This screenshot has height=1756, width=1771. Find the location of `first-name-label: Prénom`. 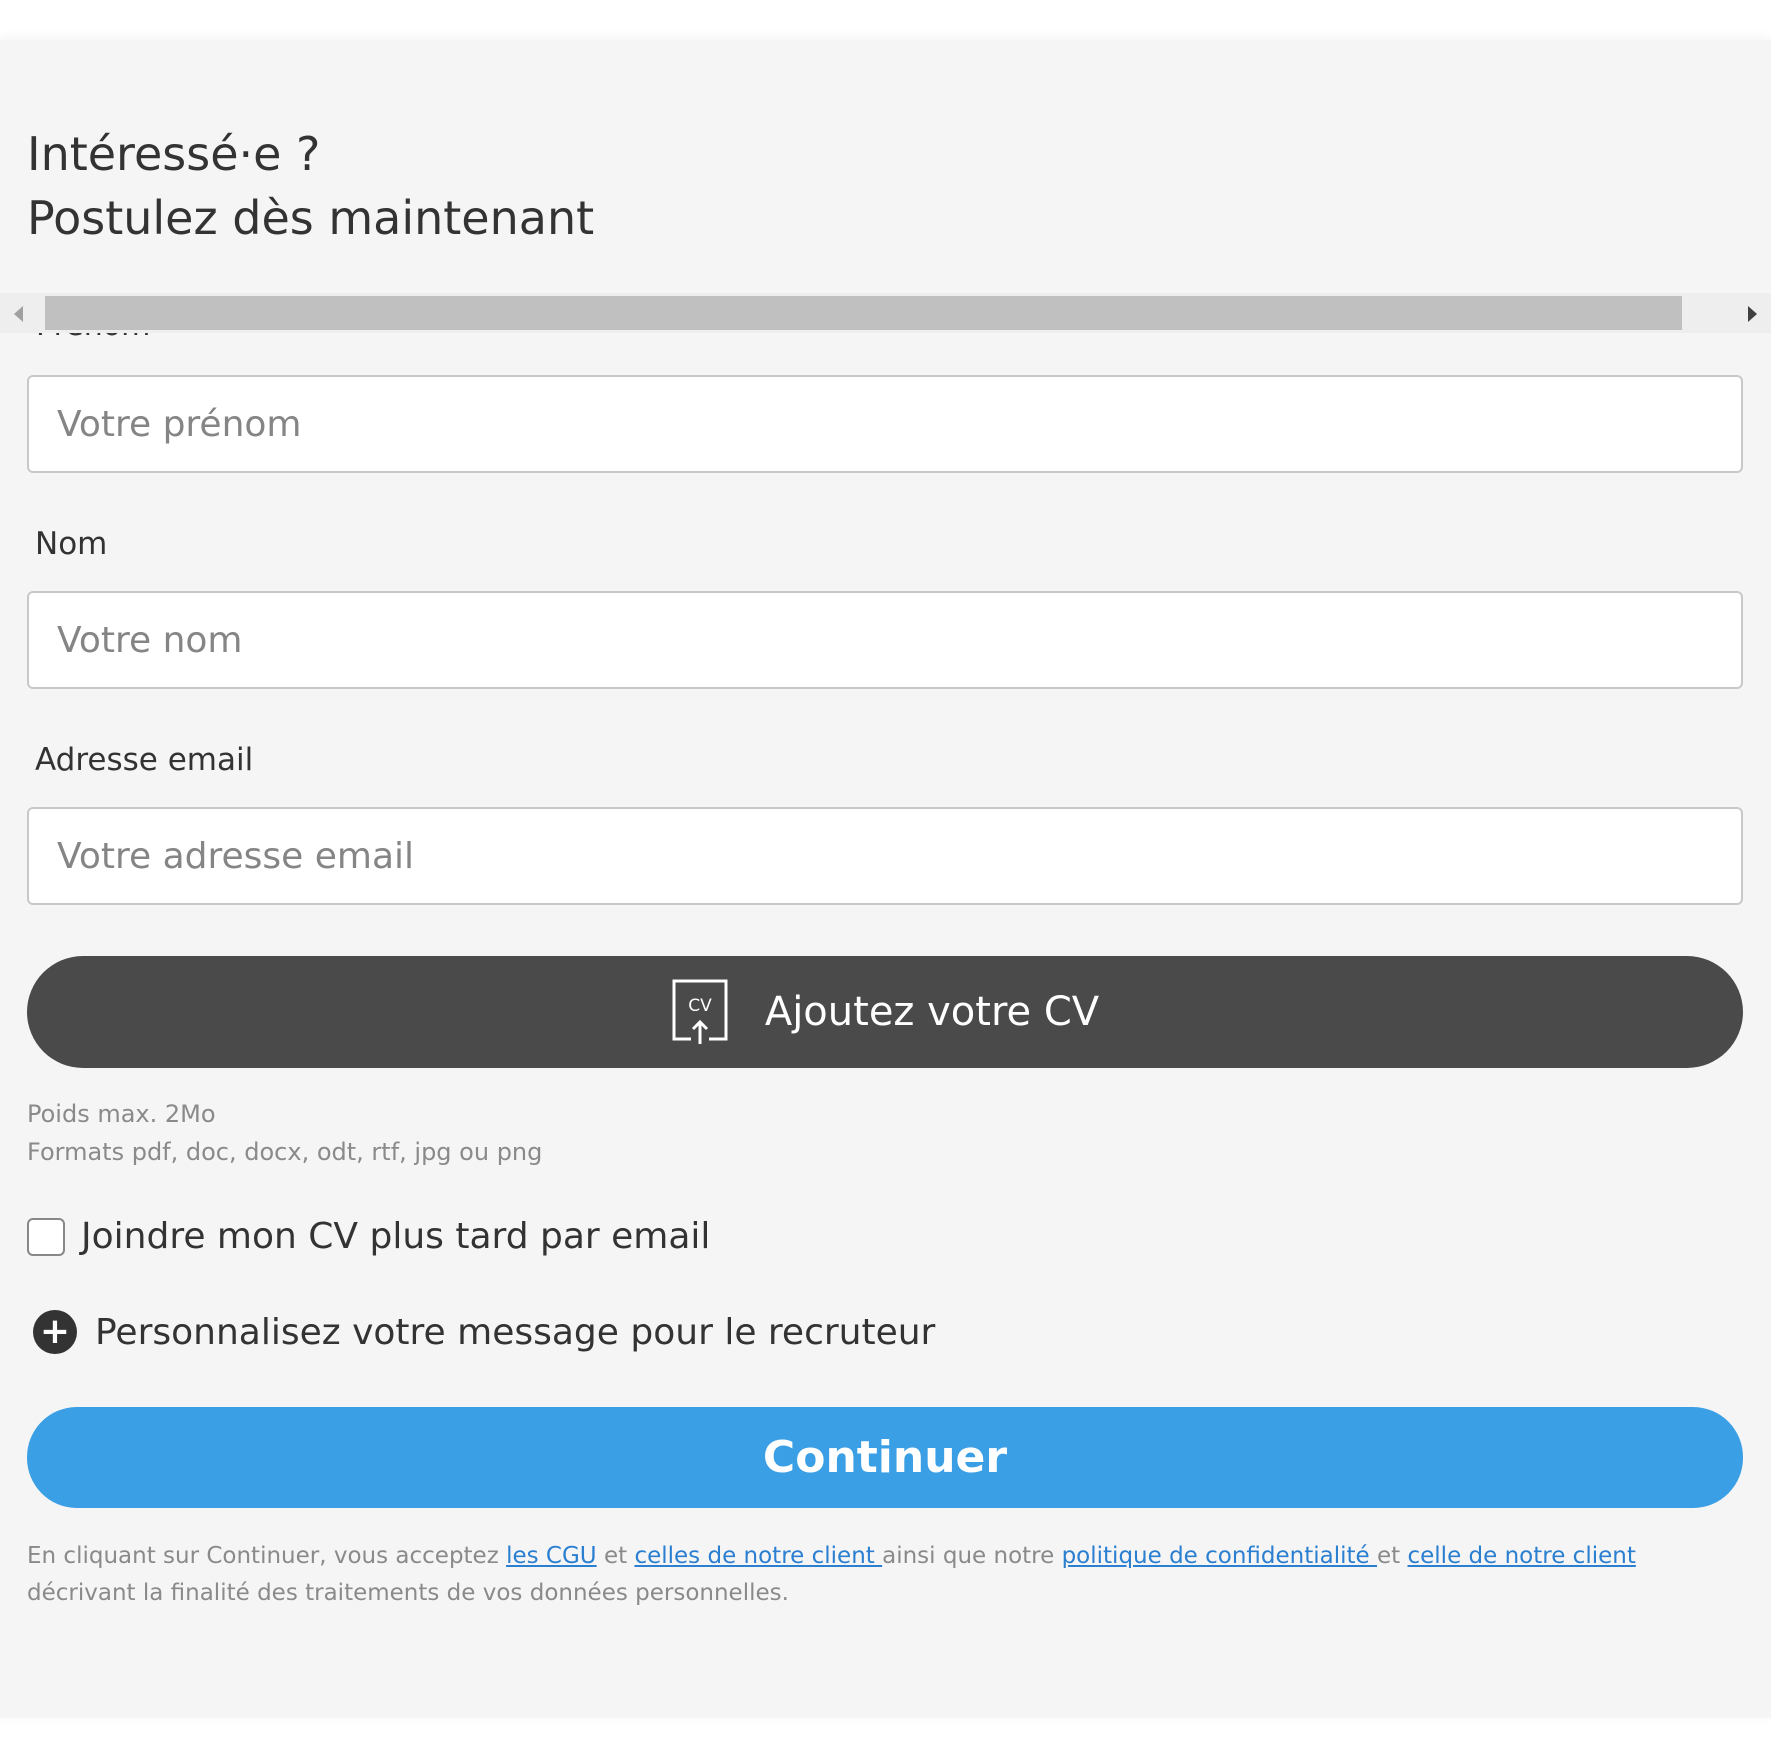

first-name-label: Prénom is located at coordinates (93, 338).